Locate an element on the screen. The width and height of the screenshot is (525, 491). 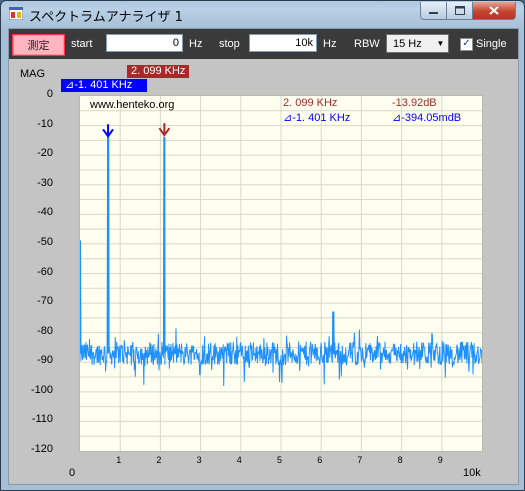
x-tick-label: 3 is located at coordinates (199, 460).